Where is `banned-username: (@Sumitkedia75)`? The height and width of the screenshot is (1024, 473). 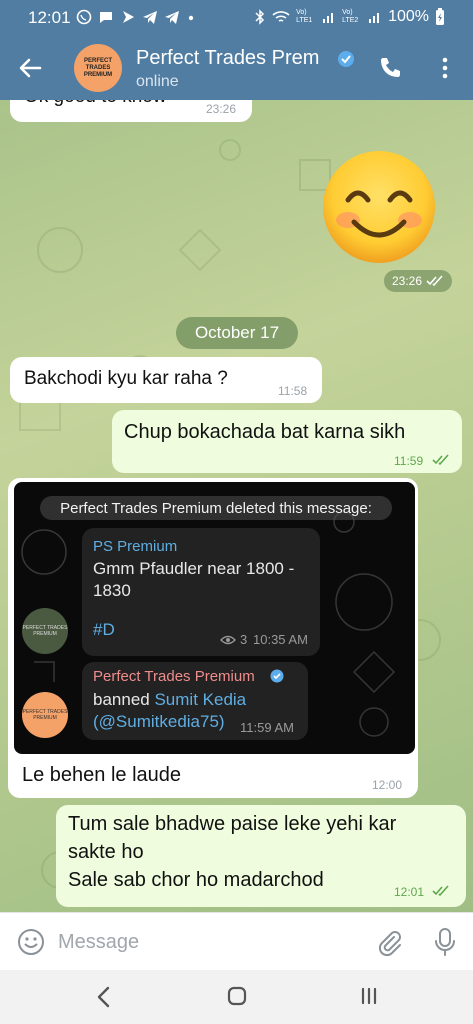 banned-username: (@Sumitkedia75) is located at coordinates (159, 721).